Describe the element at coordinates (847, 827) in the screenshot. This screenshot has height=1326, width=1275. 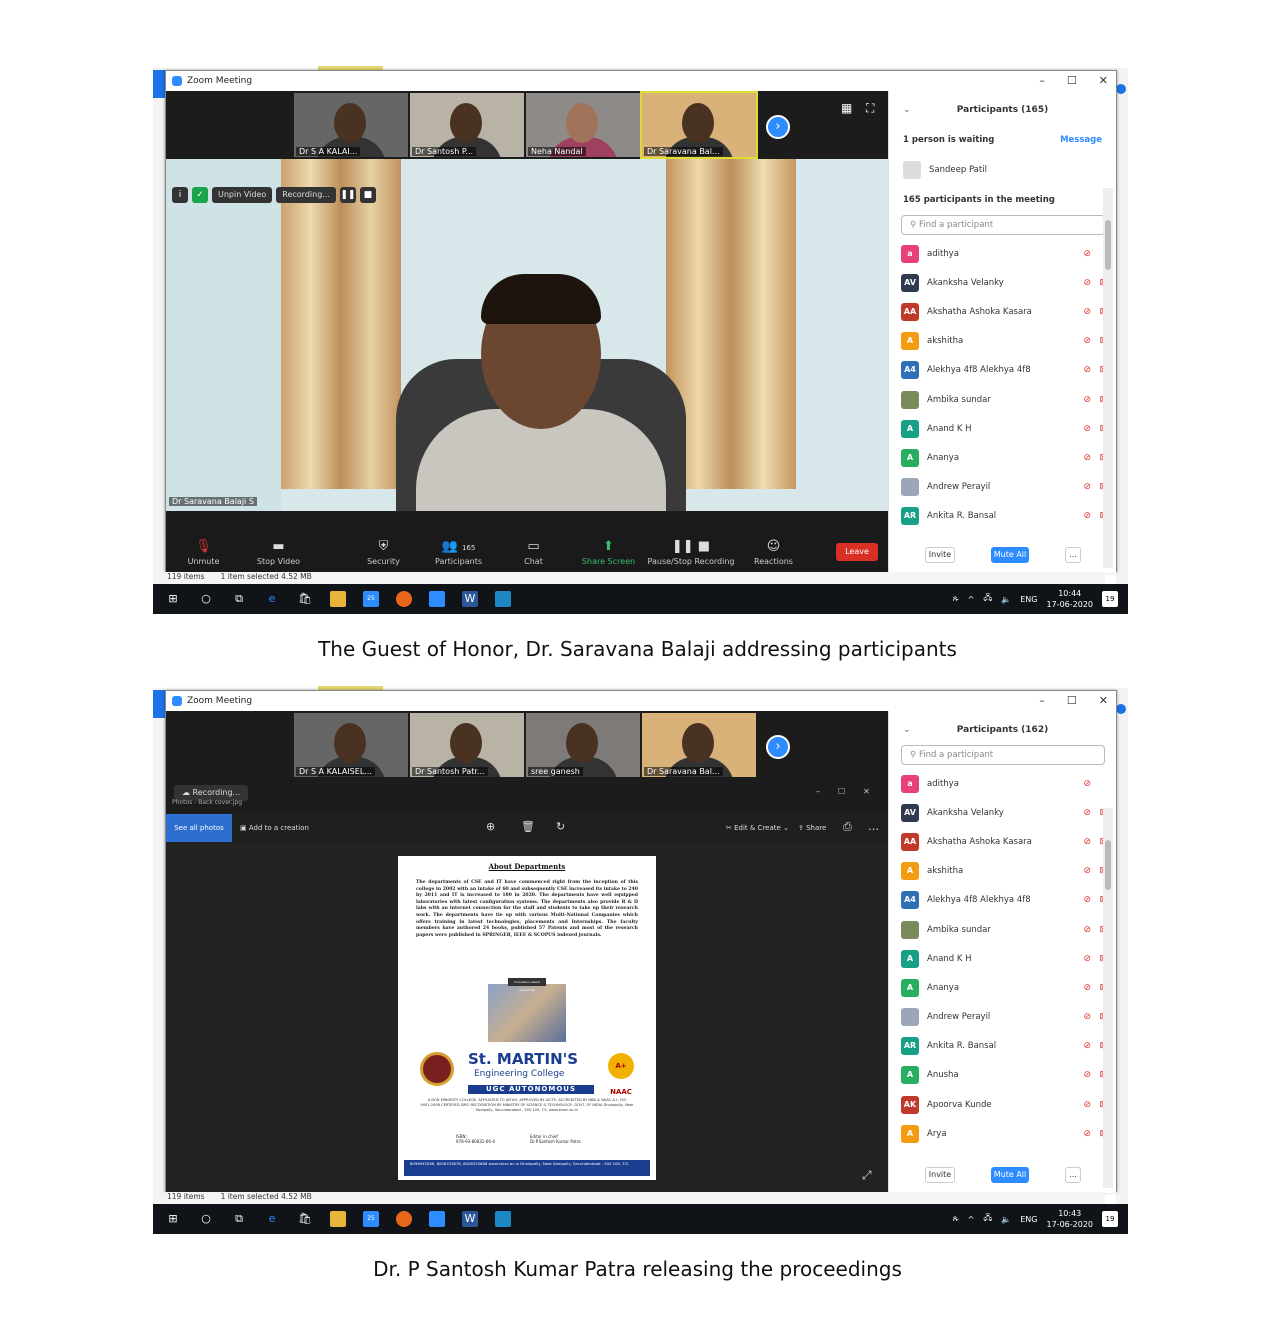
I see `print-icon: ⎙` at that location.